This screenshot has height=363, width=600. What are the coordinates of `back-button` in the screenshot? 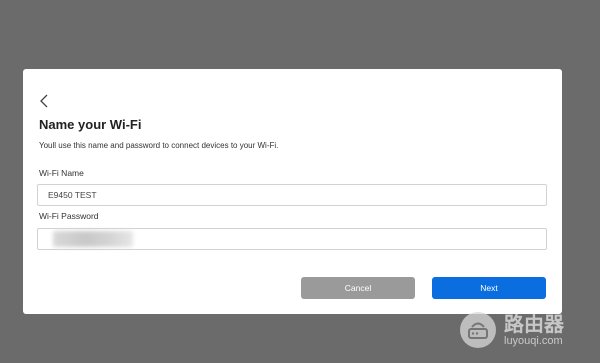 It's located at (44, 101).